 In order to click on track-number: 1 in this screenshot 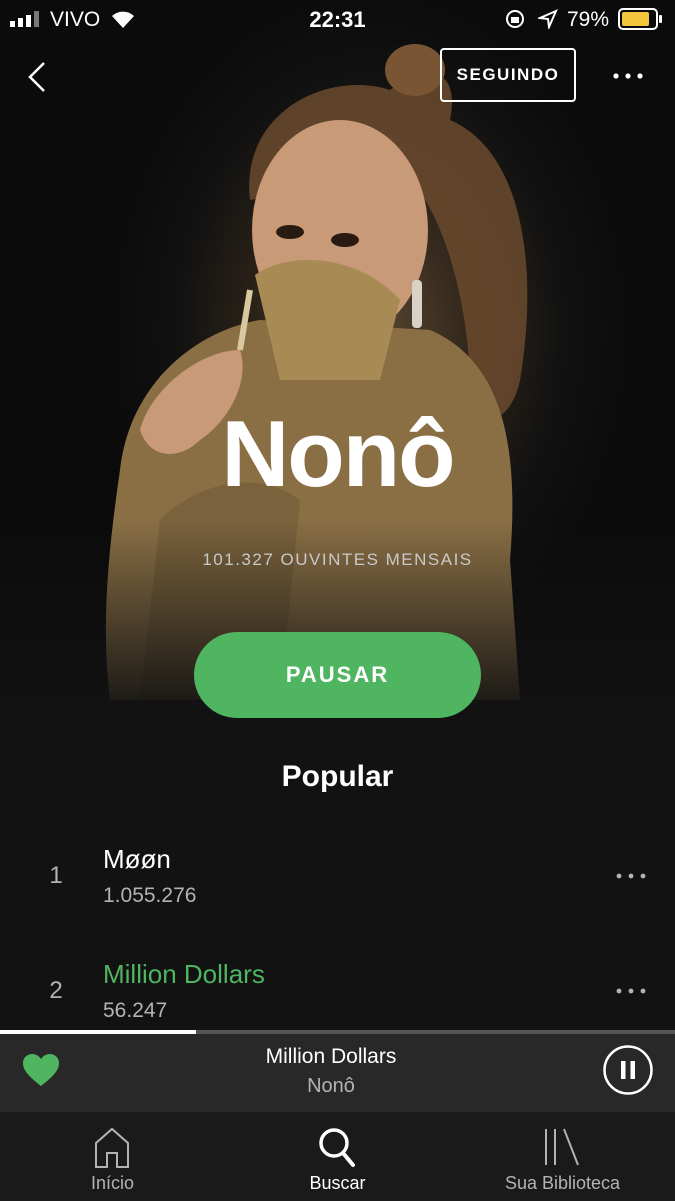, I will do `click(56, 875)`.